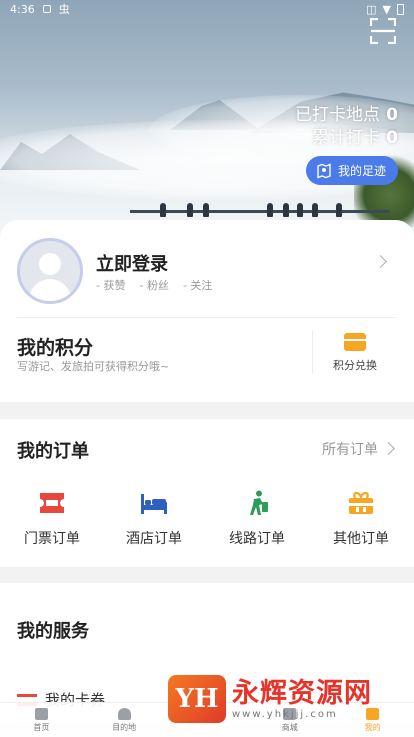  I want to click on avatar, so click(50, 271).